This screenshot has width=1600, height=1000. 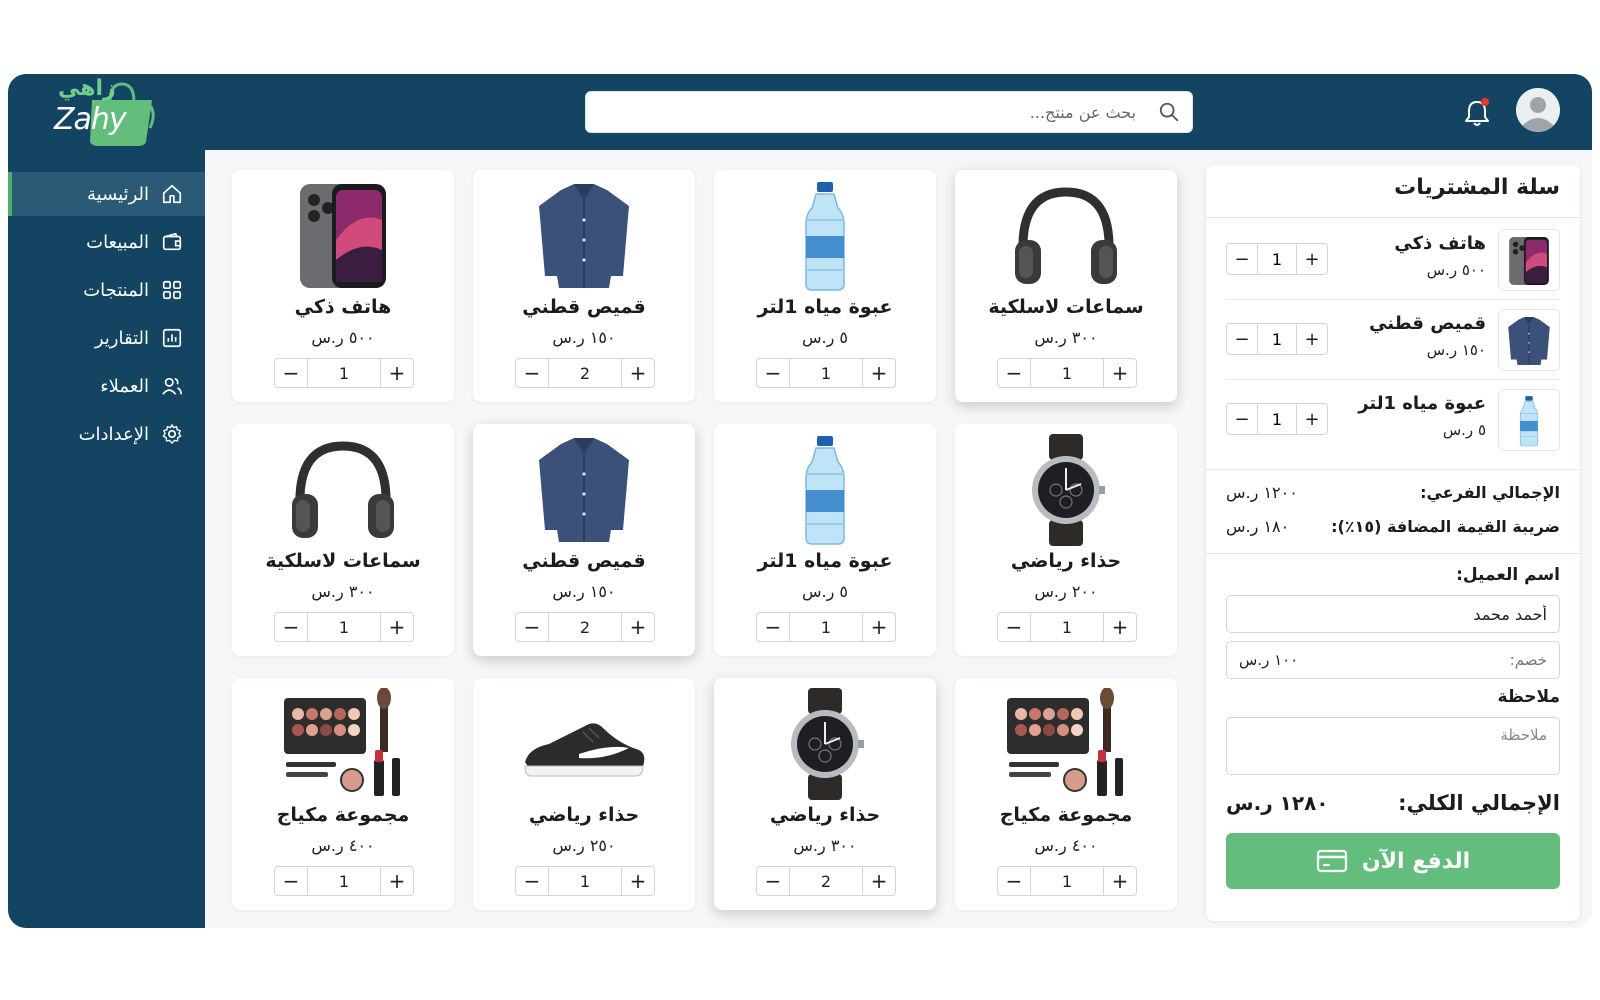 What do you see at coordinates (106, 290) in the screenshot?
I see `sidebar-item-products: المنتجات` at bounding box center [106, 290].